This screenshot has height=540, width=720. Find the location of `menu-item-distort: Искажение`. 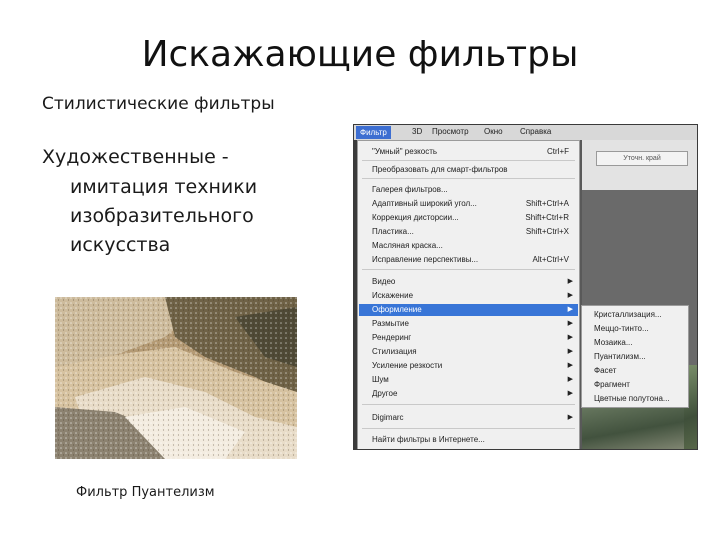

menu-item-distort: Искажение is located at coordinates (392, 295).